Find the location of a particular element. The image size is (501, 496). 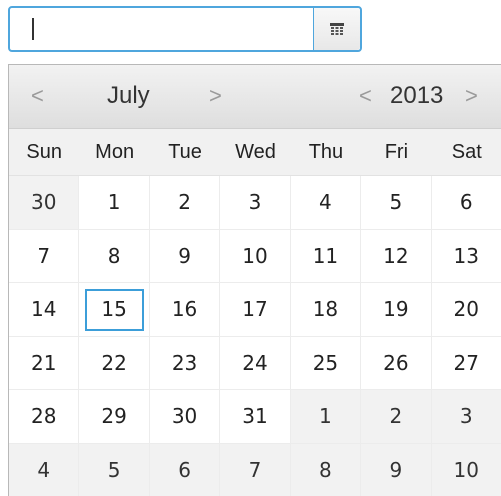

day-cell: 26 is located at coordinates (396, 363).